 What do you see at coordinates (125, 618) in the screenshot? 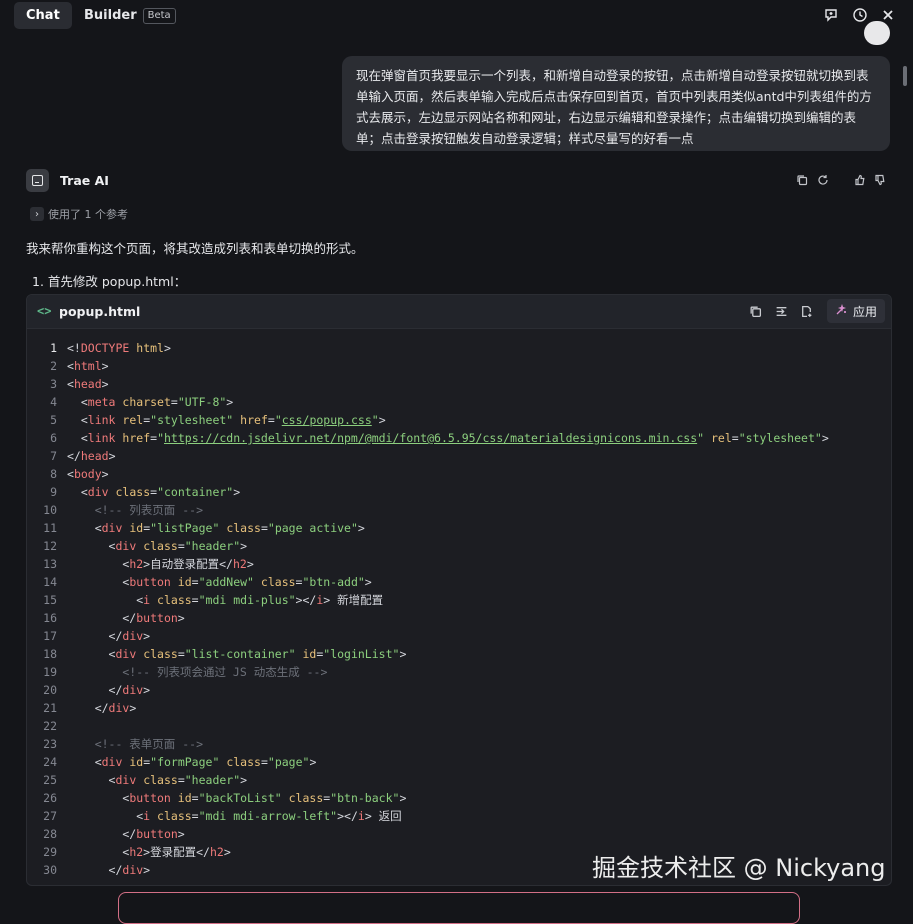
I see `code-text: </button>` at bounding box center [125, 618].